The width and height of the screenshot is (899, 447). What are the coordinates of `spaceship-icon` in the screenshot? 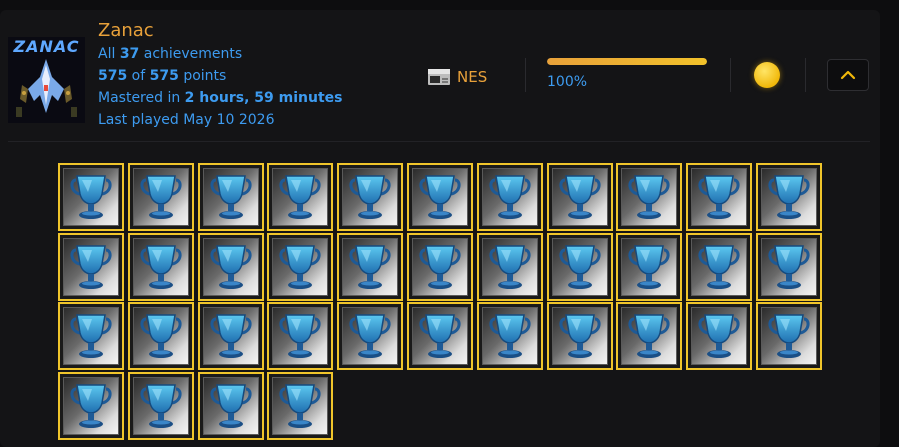 It's located at (46, 89).